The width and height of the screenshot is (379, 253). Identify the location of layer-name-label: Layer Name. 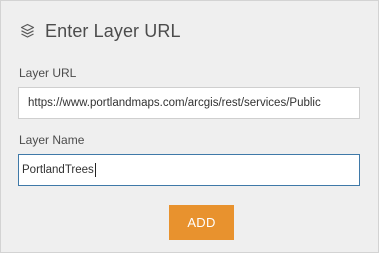
(52, 140).